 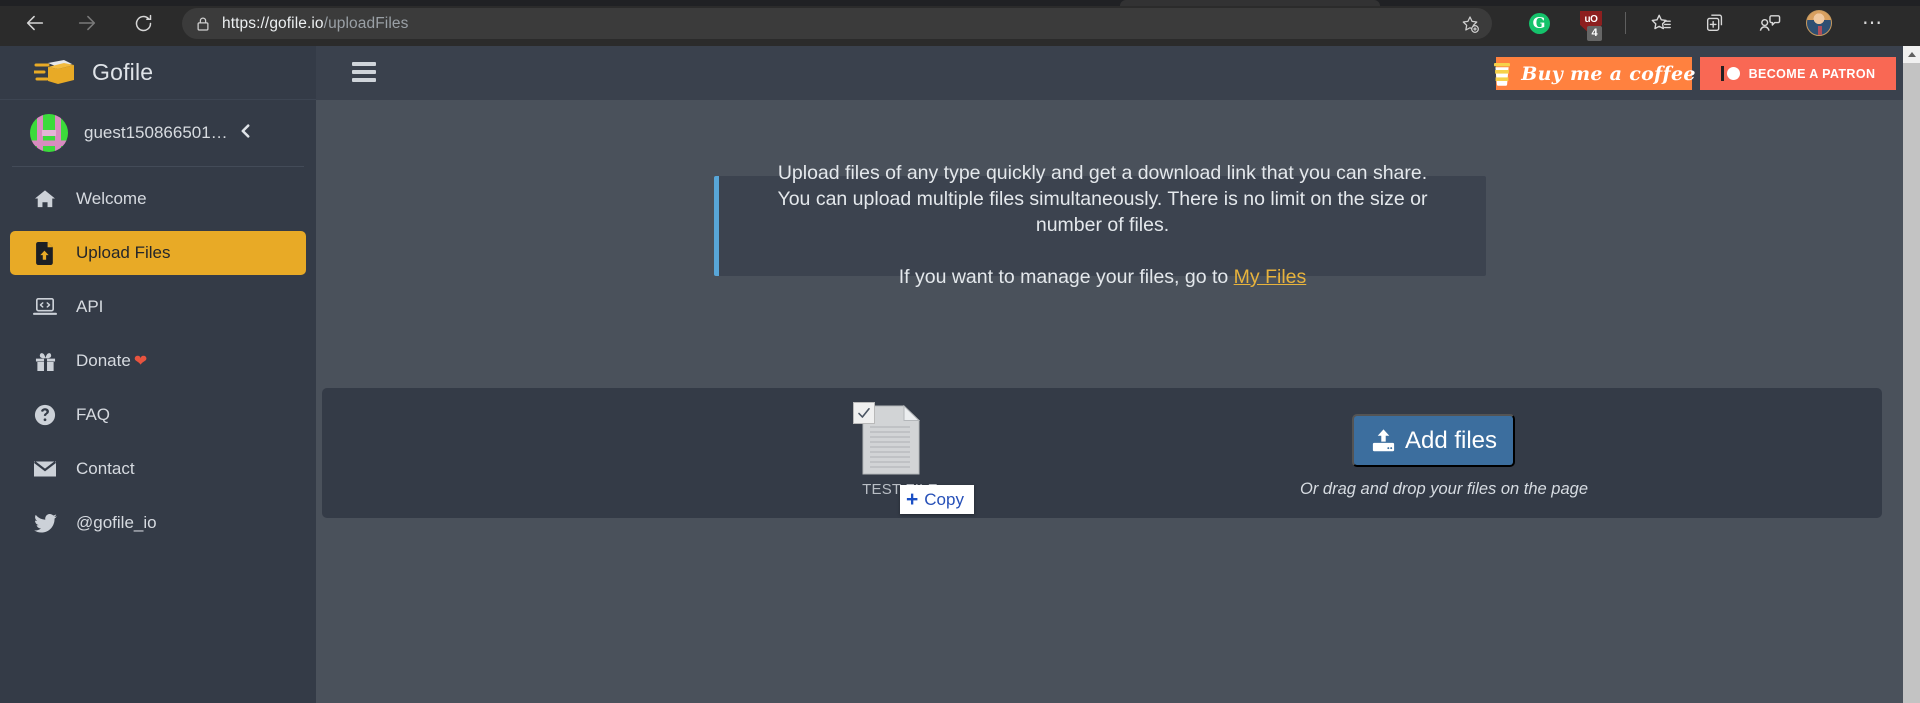 I want to click on reload-icon, so click(x=143, y=23).